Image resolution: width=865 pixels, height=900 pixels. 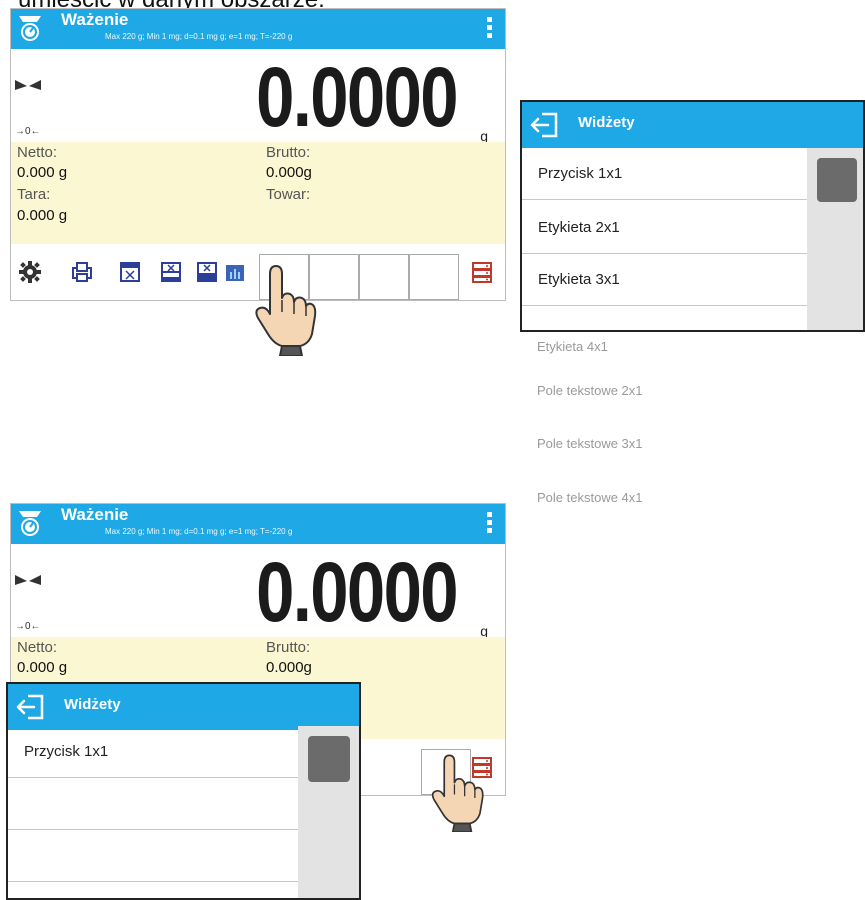 What do you see at coordinates (30, 272) in the screenshot?
I see `gear-icon` at bounding box center [30, 272].